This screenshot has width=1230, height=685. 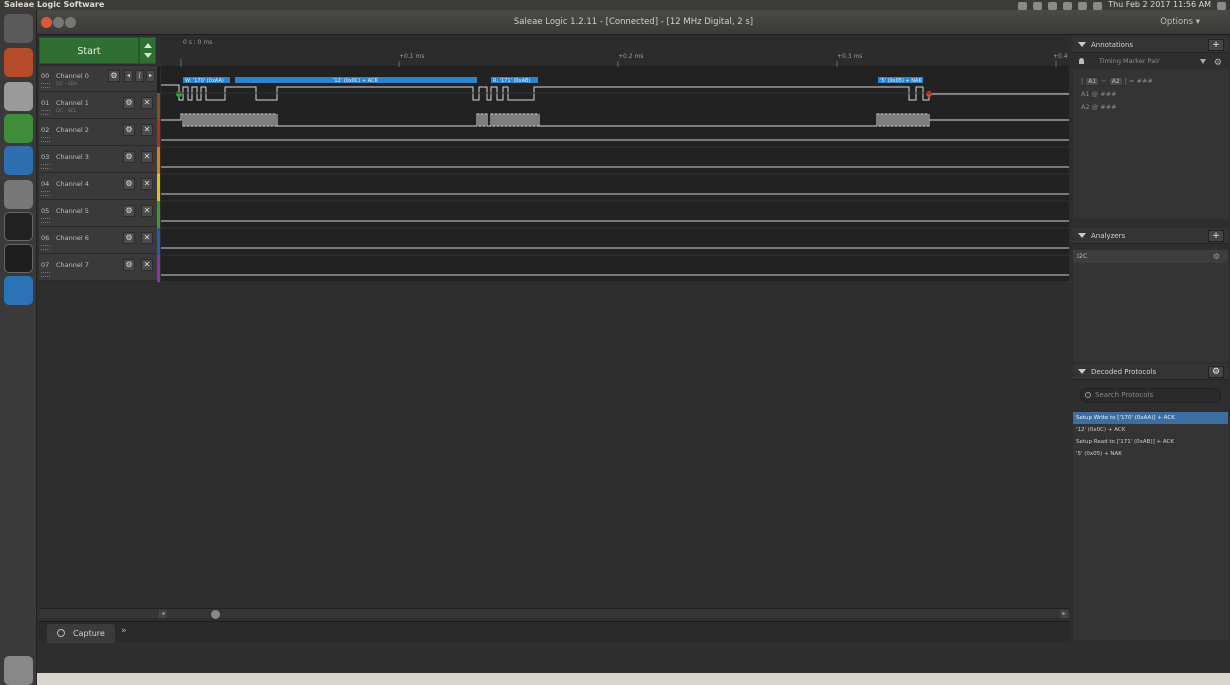 I want to click on trash-icon, so click(x=18, y=670).